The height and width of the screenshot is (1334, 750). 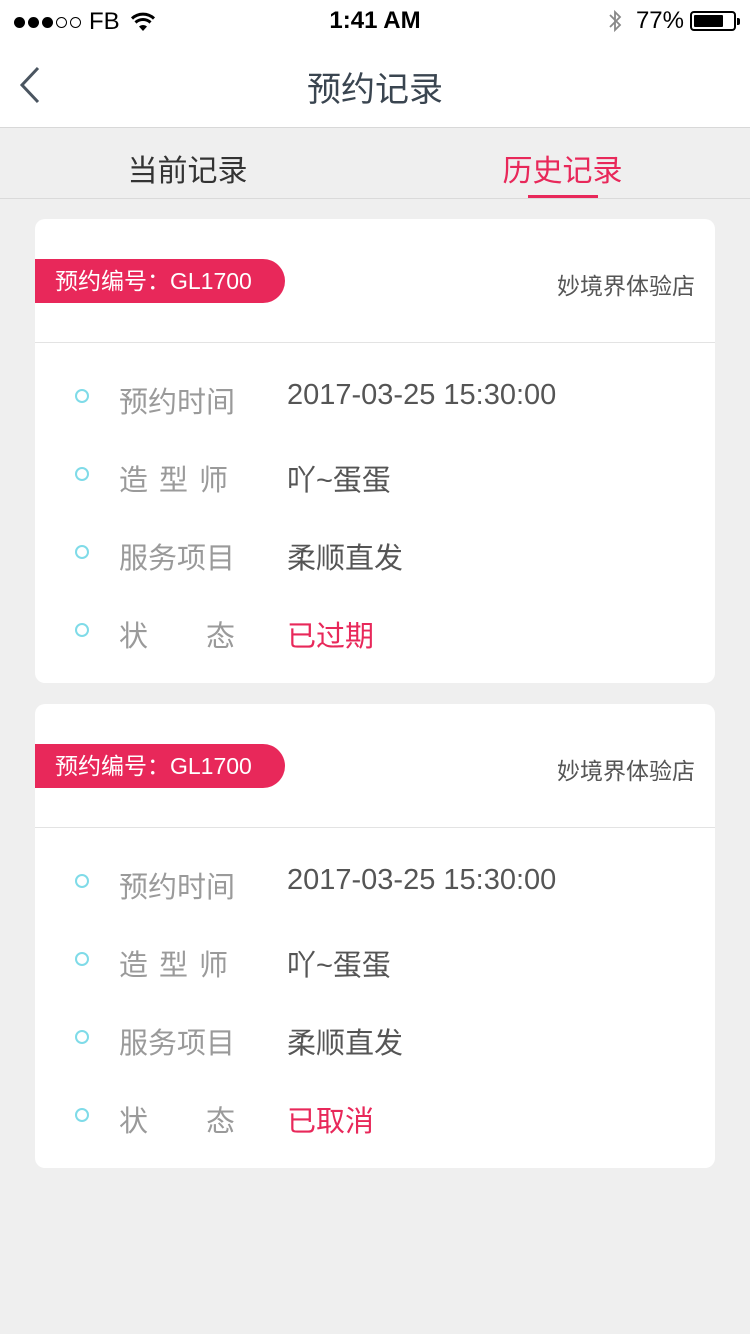 I want to click on navigation-bar: 预约记录, so click(x=375, y=85).